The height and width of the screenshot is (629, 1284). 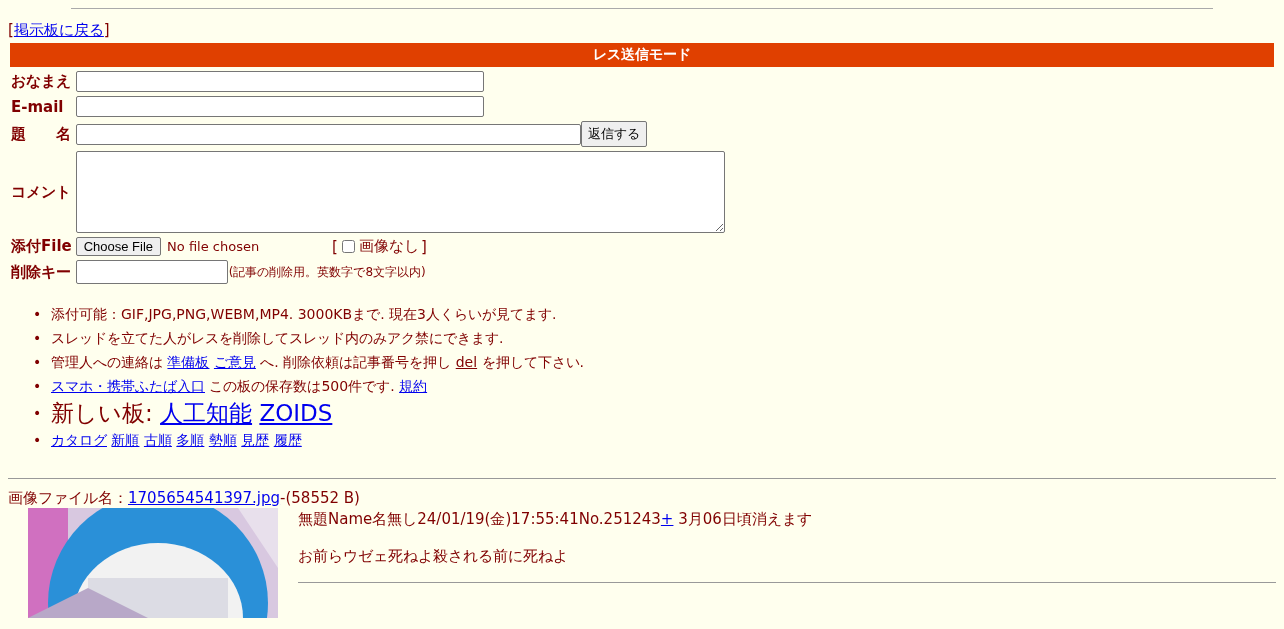 I want to click on link: 勢順, so click(x=222, y=440).